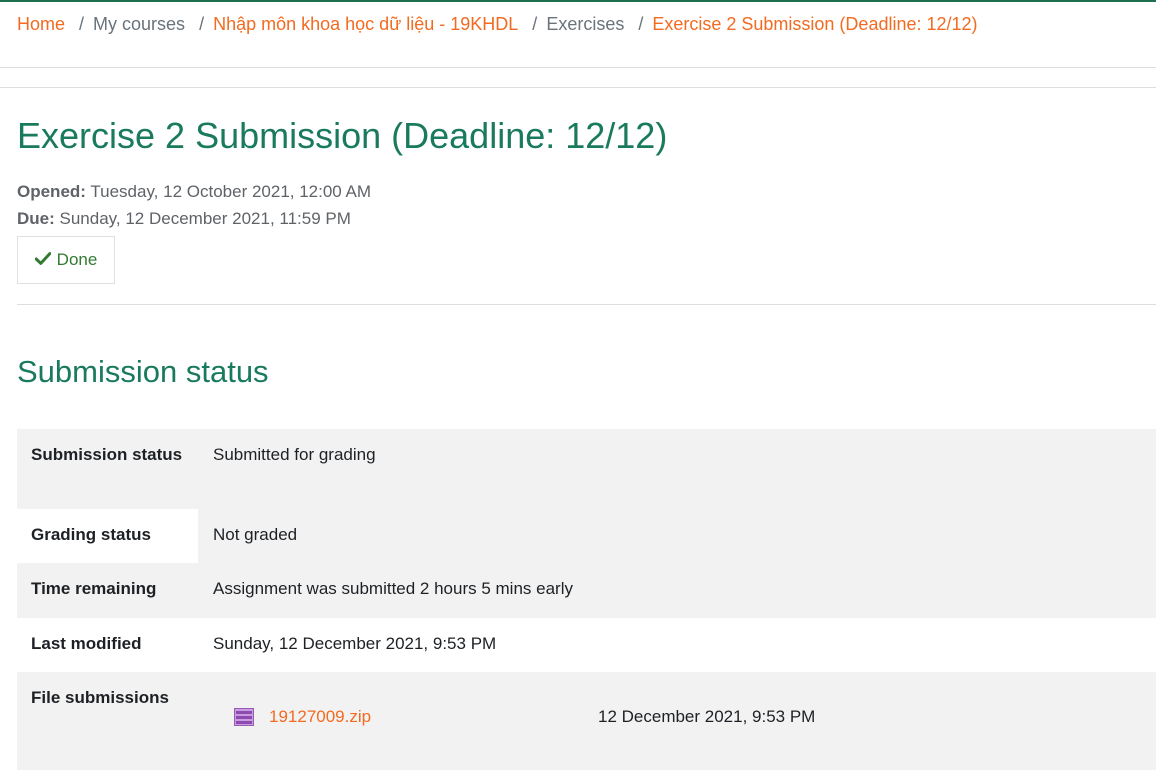 This screenshot has width=1156, height=770. Describe the element at coordinates (94, 588) in the screenshot. I see `row-label: Time remaining` at that location.